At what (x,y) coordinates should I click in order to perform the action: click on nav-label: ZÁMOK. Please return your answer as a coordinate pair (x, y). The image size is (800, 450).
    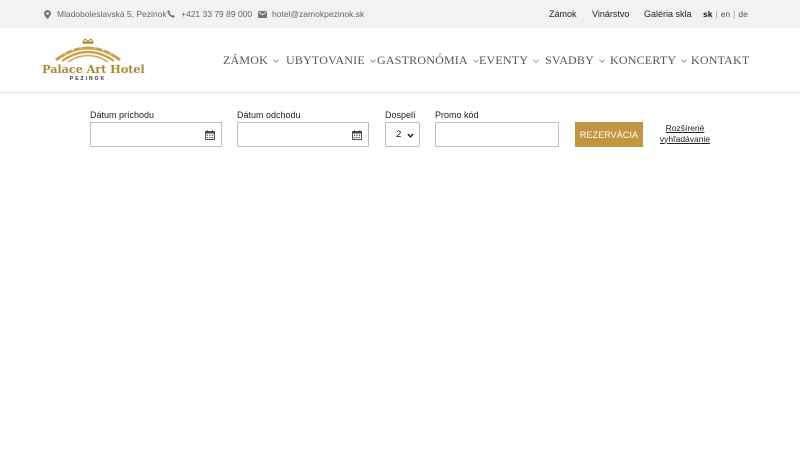
    Looking at the image, I should click on (245, 60).